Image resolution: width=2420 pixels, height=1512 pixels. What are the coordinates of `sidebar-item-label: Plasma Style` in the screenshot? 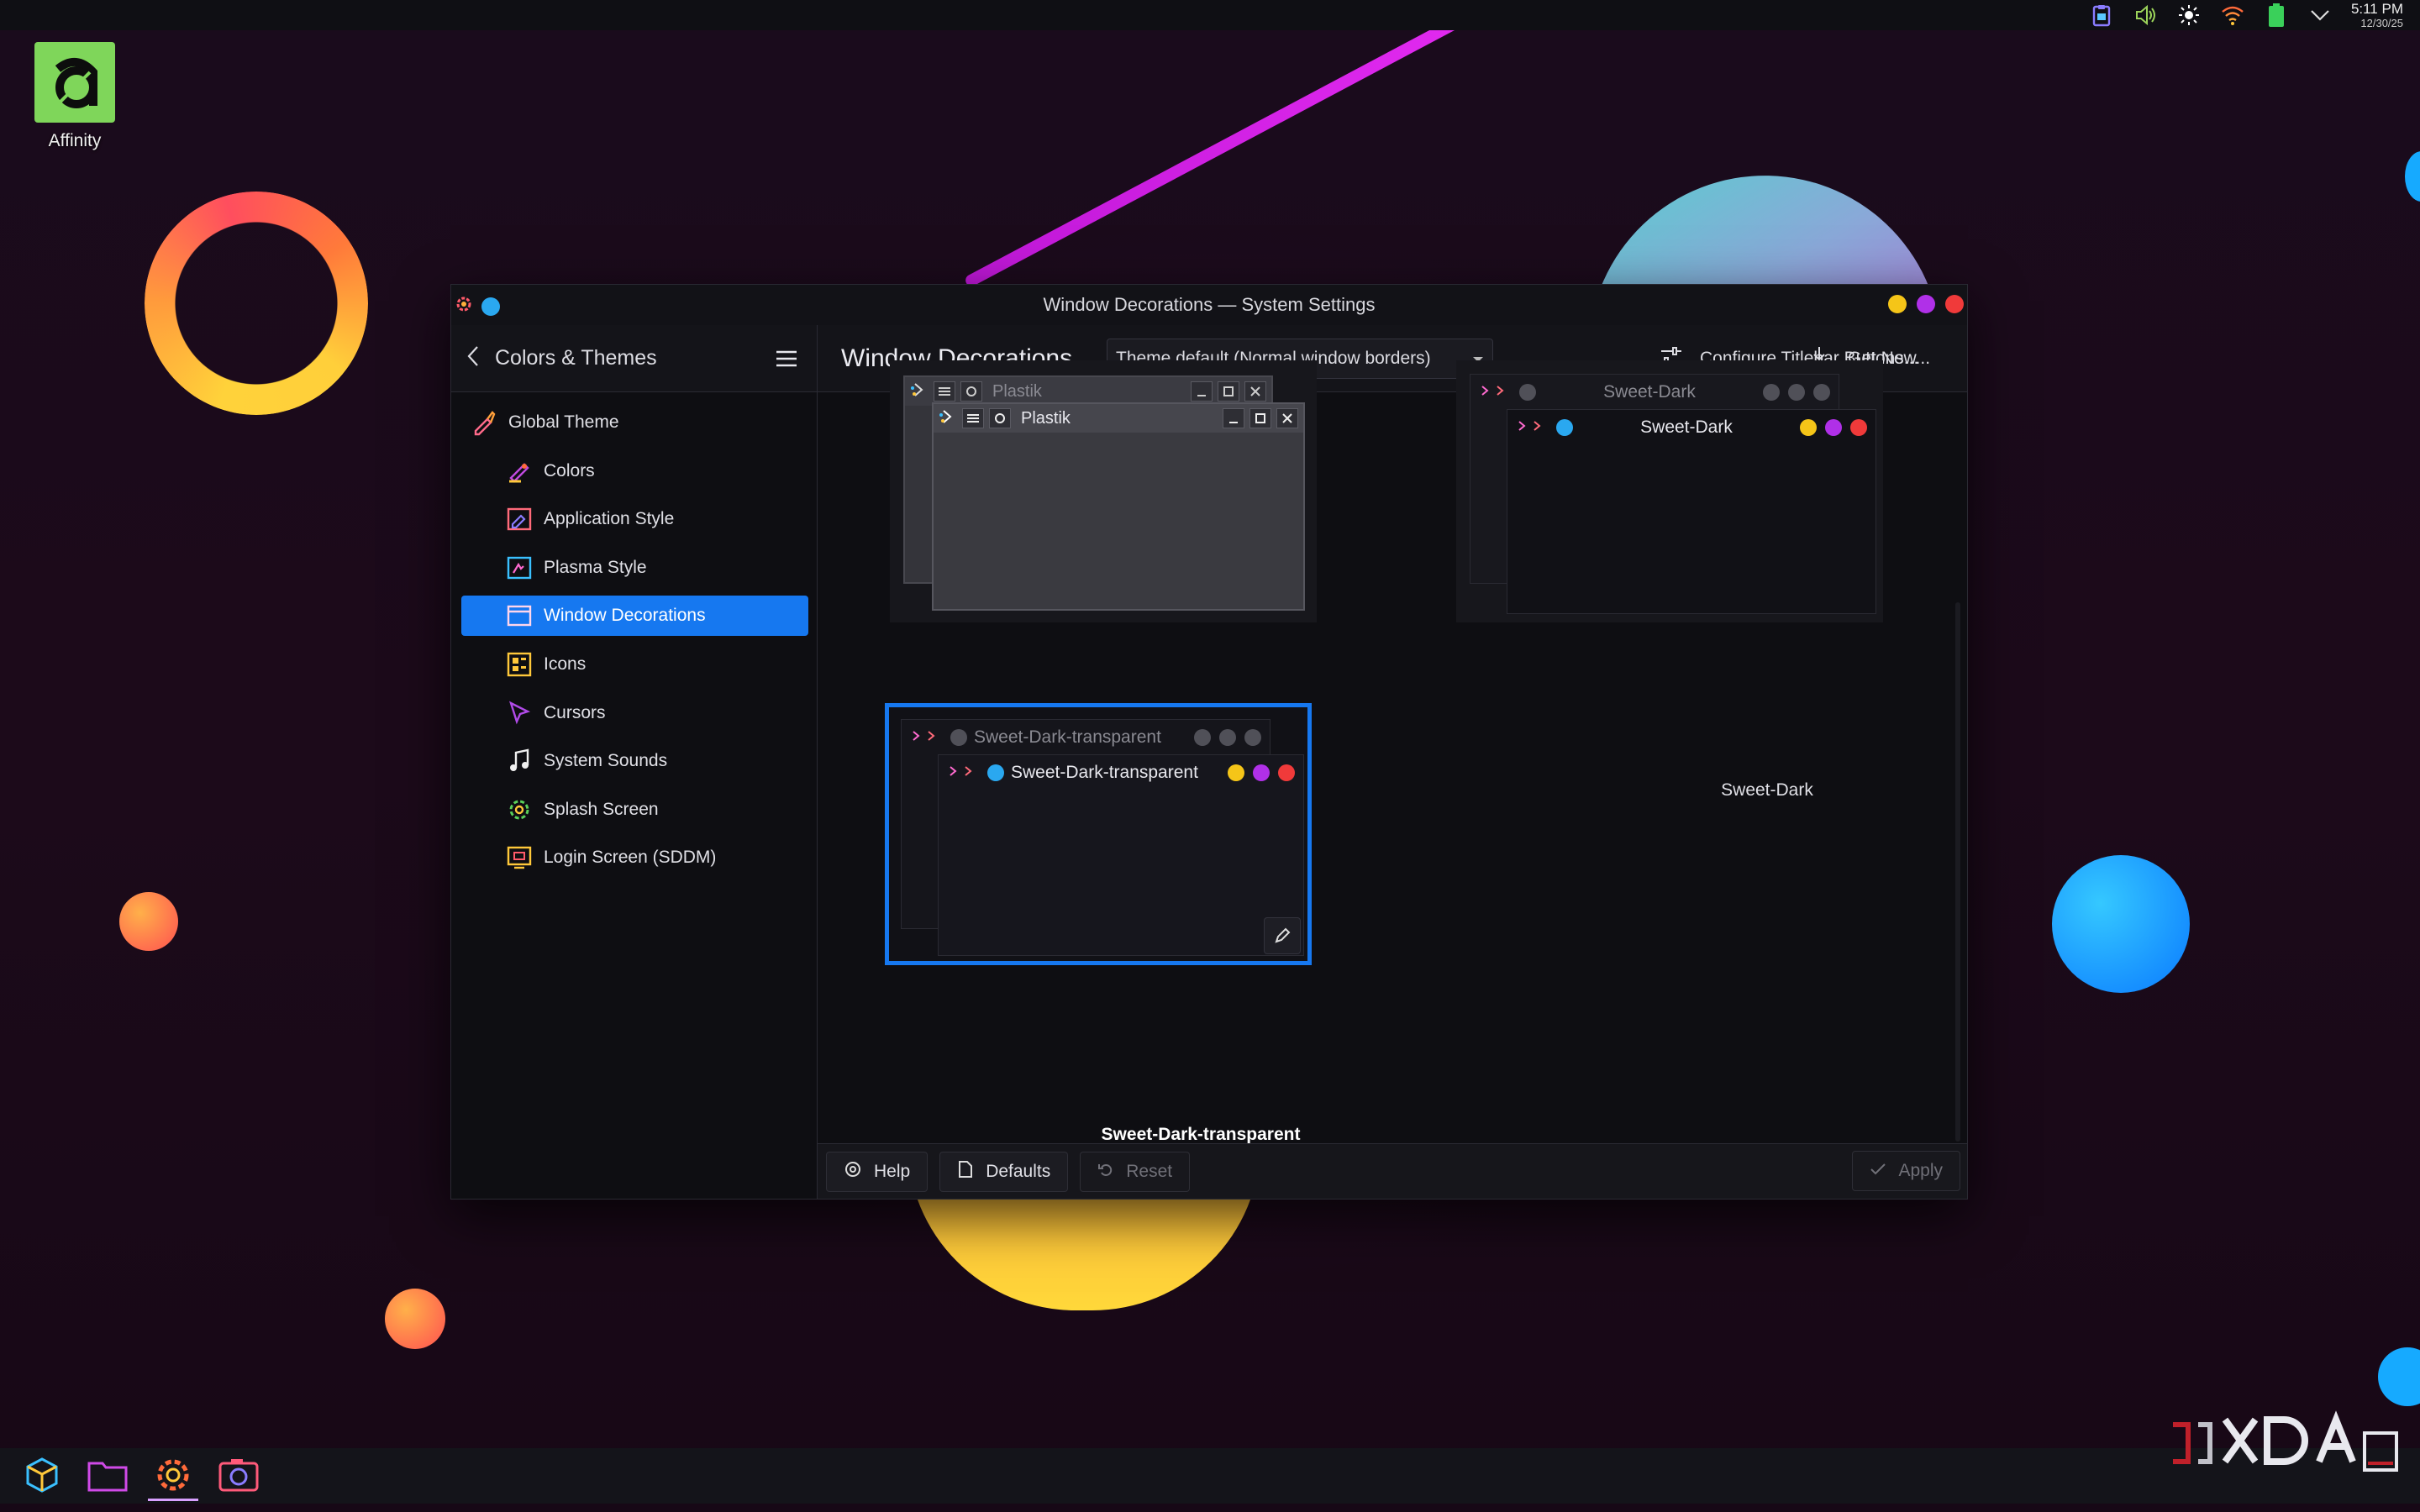 It's located at (596, 567).